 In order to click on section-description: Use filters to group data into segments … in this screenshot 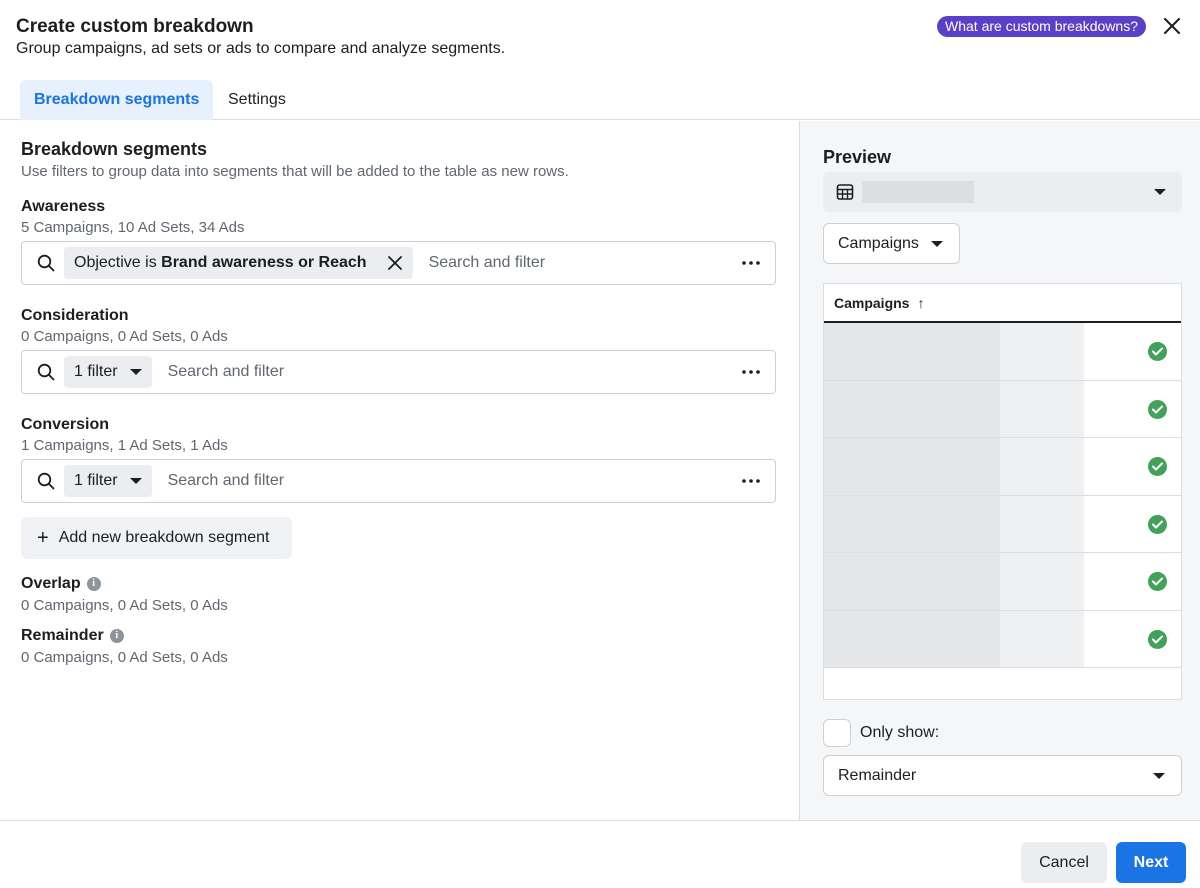, I will do `click(295, 171)`.